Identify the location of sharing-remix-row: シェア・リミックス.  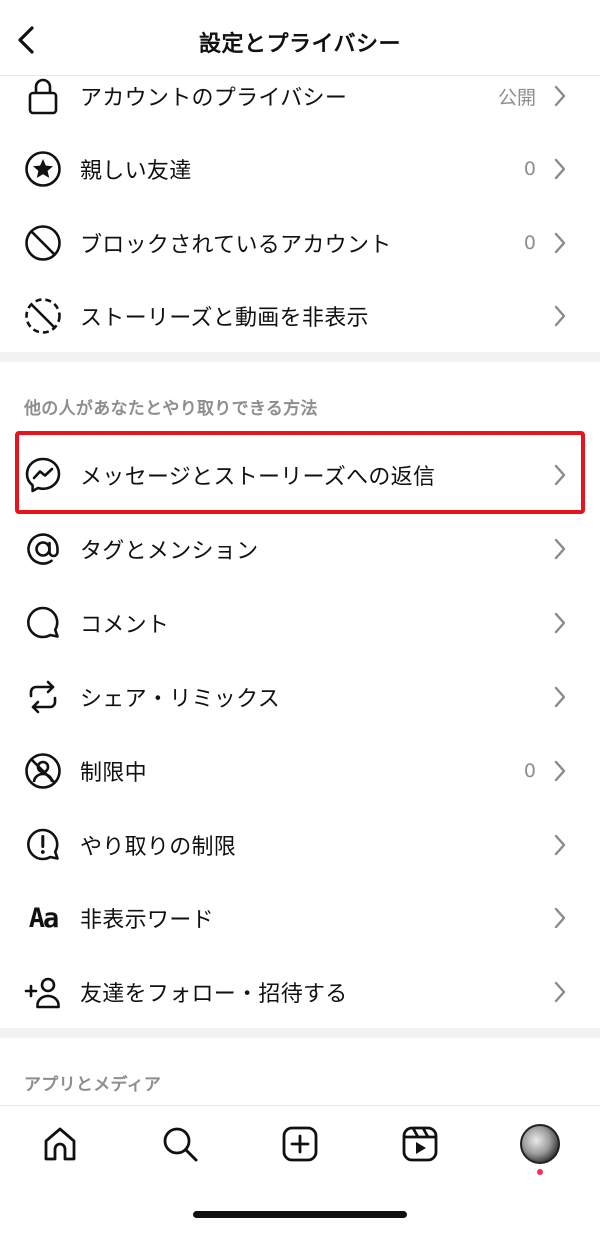
(300, 697).